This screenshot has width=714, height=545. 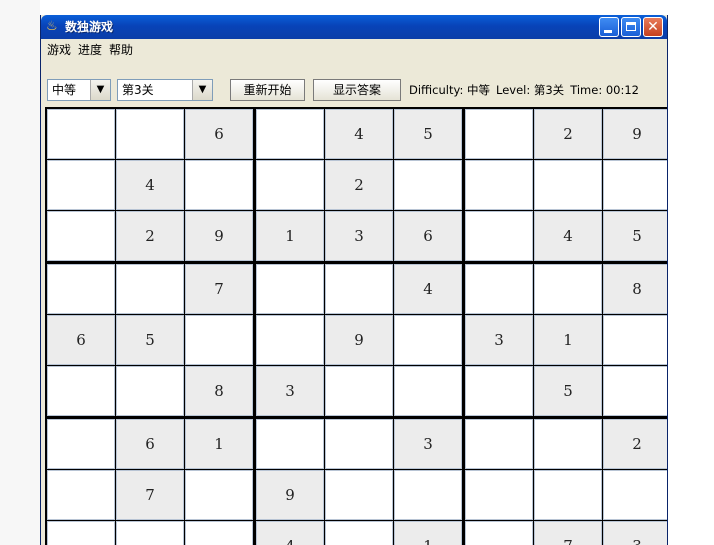 What do you see at coordinates (499, 236) in the screenshot?
I see `sudoku-cell-r3c7` at bounding box center [499, 236].